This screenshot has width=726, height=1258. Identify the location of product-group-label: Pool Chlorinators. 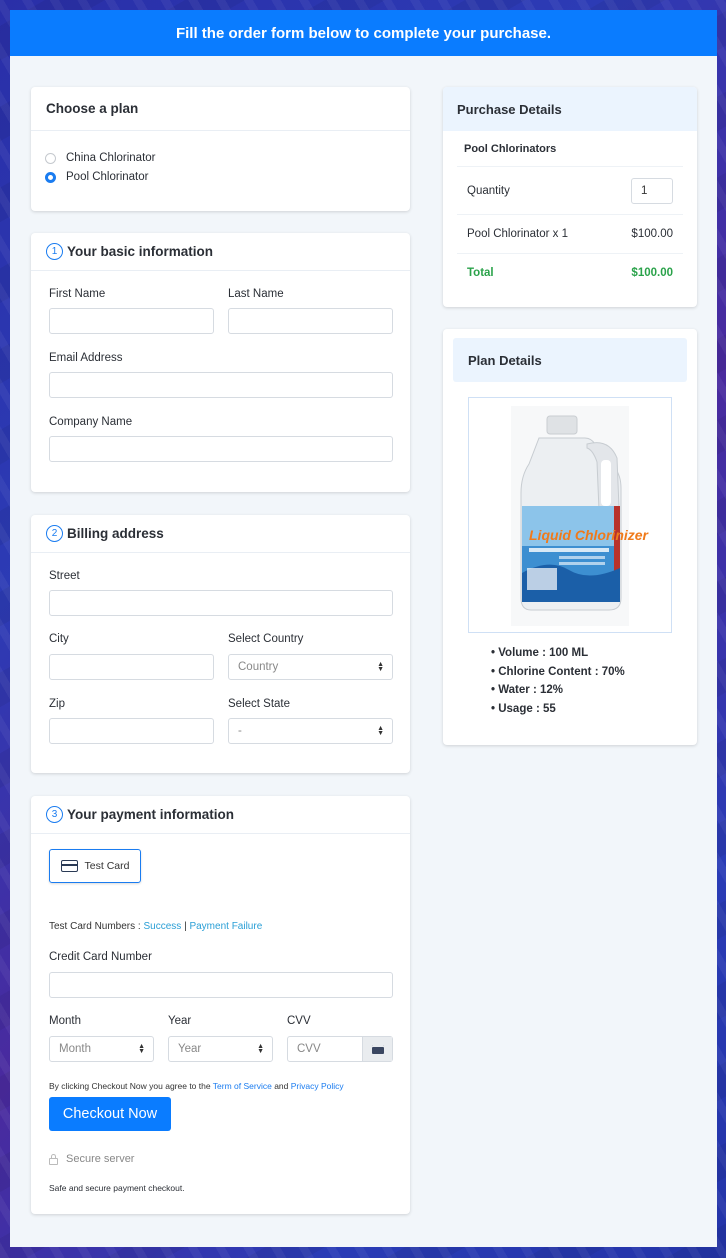
(510, 148).